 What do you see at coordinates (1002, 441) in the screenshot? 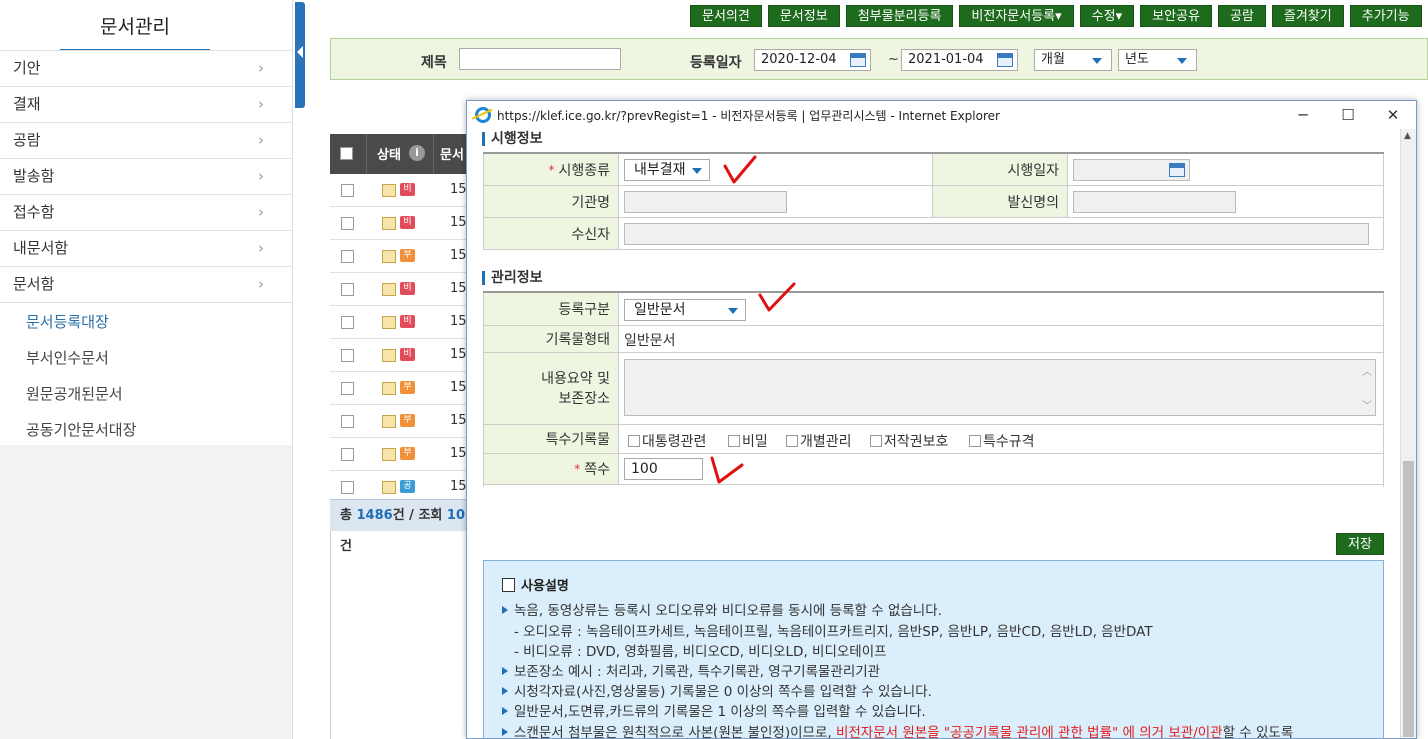
I see `special-option-special-format: 특수규격` at bounding box center [1002, 441].